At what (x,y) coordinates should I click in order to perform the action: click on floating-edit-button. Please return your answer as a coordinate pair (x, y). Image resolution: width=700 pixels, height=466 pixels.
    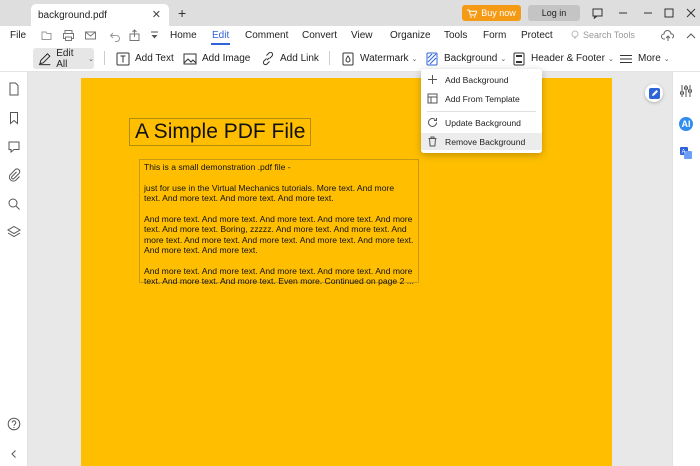
    Looking at the image, I should click on (654, 93).